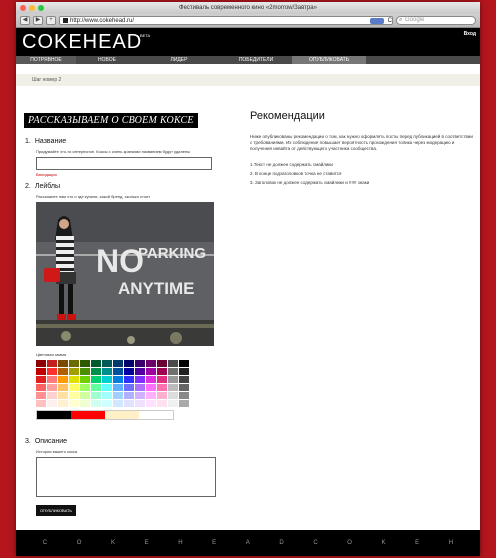 This screenshot has width=496, height=558. I want to click on nav-item-new: НОВОЕ, so click(107, 60).